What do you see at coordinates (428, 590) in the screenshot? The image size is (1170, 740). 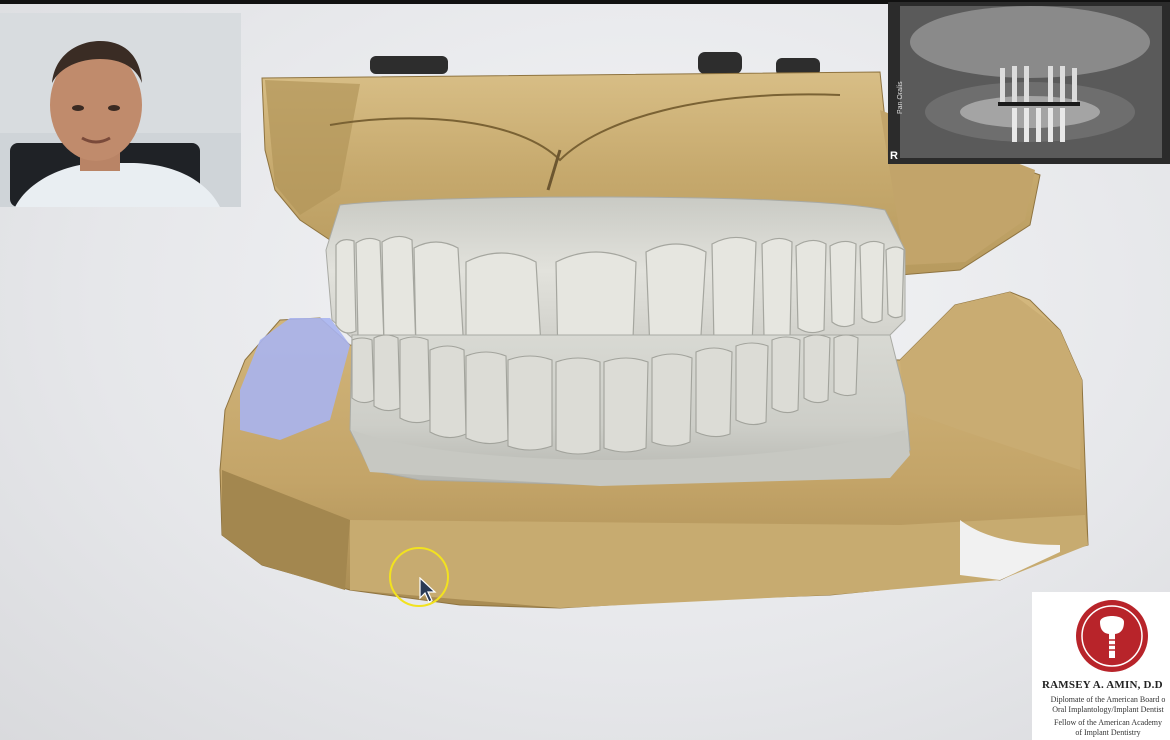 I see `mouse-pointer-icon` at bounding box center [428, 590].